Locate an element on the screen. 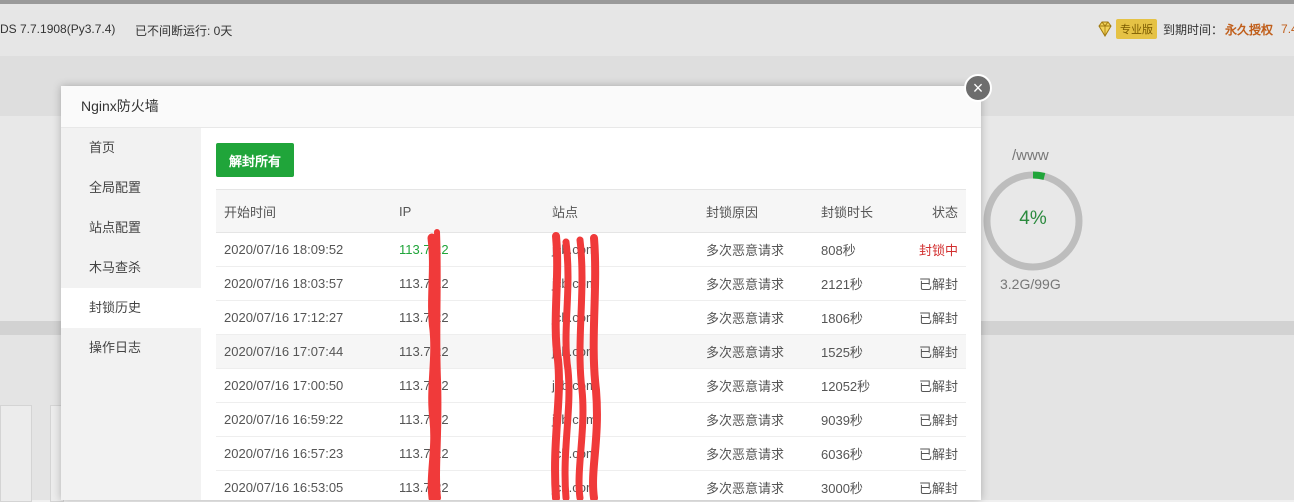  sidebar-item-block-history: 封锁历史 is located at coordinates (131, 308).